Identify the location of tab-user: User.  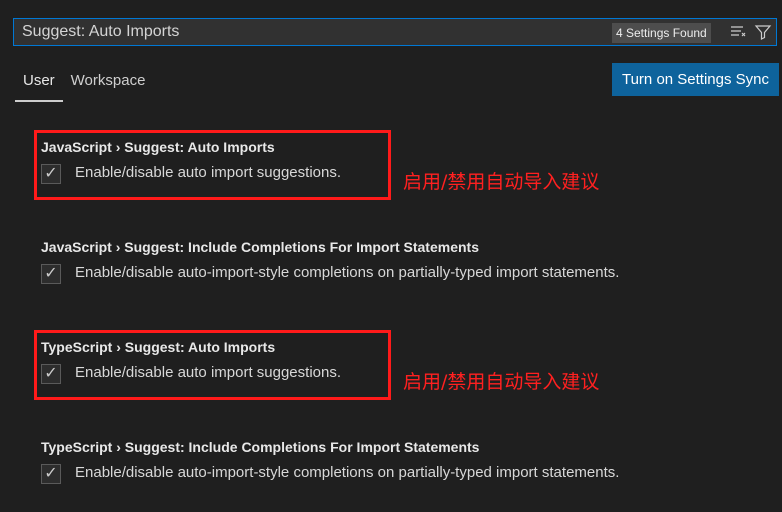
(39, 81).